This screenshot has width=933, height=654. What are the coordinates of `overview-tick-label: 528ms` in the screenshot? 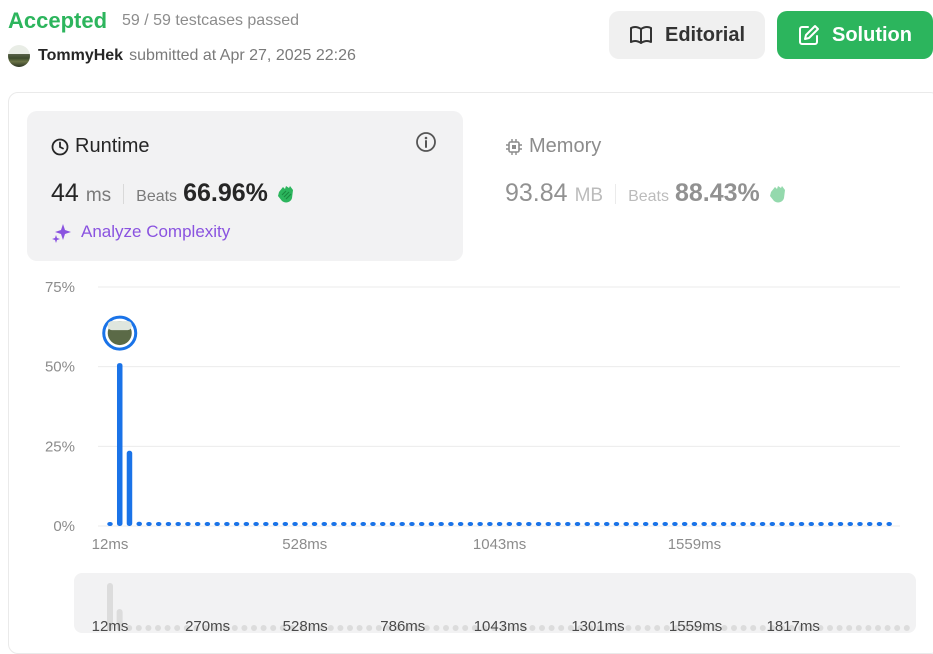 It's located at (305, 625).